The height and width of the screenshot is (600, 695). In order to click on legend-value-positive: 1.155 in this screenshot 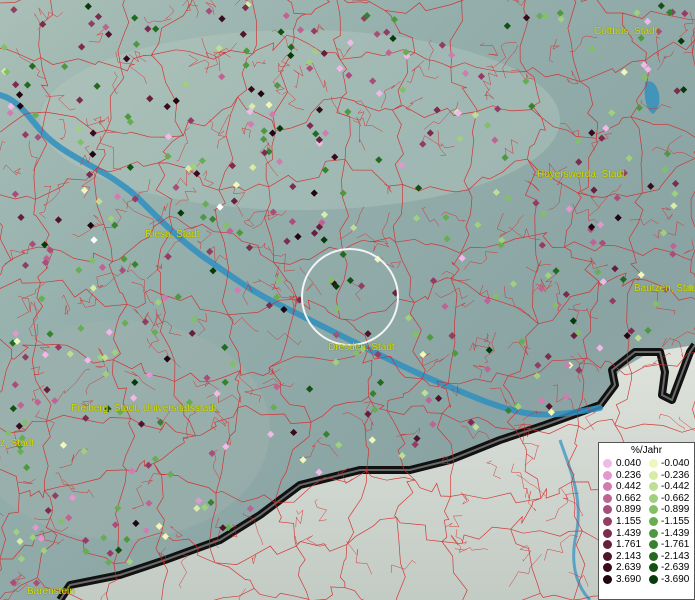, I will do `click(629, 521)`.